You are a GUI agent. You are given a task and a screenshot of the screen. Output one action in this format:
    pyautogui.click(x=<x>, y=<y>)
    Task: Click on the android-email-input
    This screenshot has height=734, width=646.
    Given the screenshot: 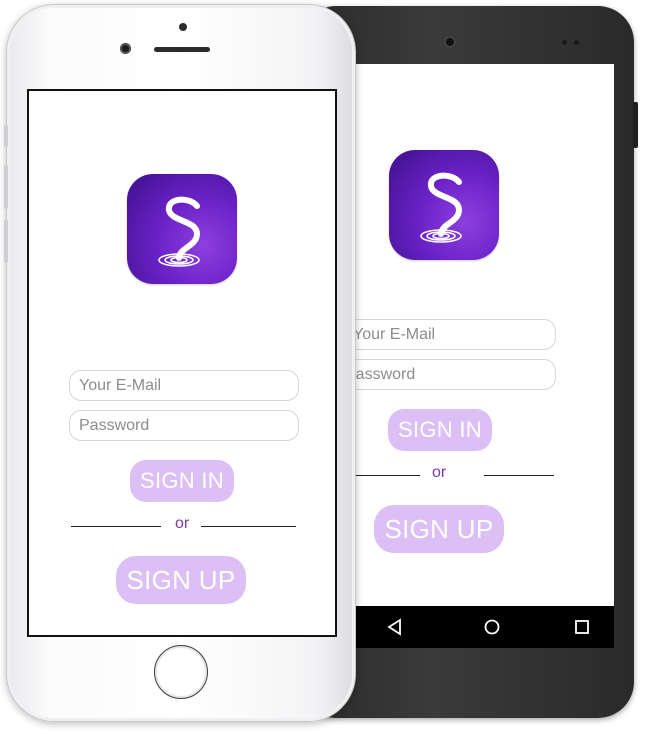 What is the action you would take?
    pyautogui.click(x=448, y=334)
    